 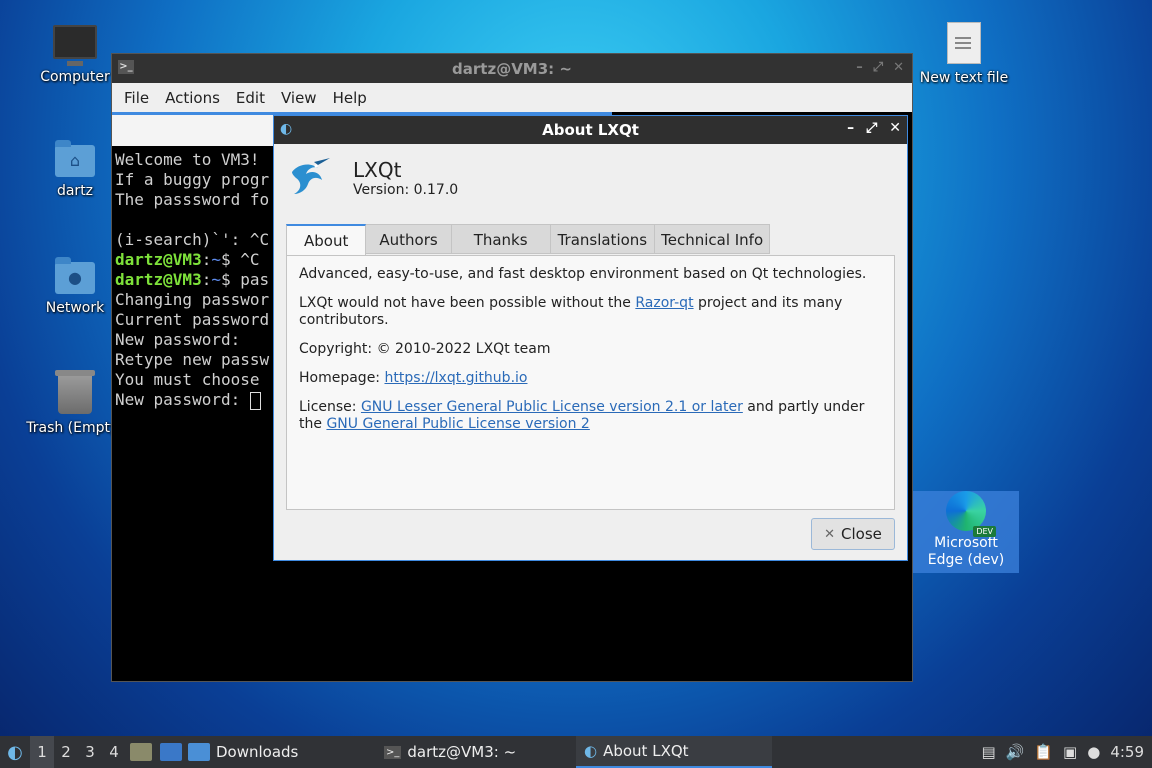 What do you see at coordinates (861, 534) in the screenshot?
I see `close-button-label: Close` at bounding box center [861, 534].